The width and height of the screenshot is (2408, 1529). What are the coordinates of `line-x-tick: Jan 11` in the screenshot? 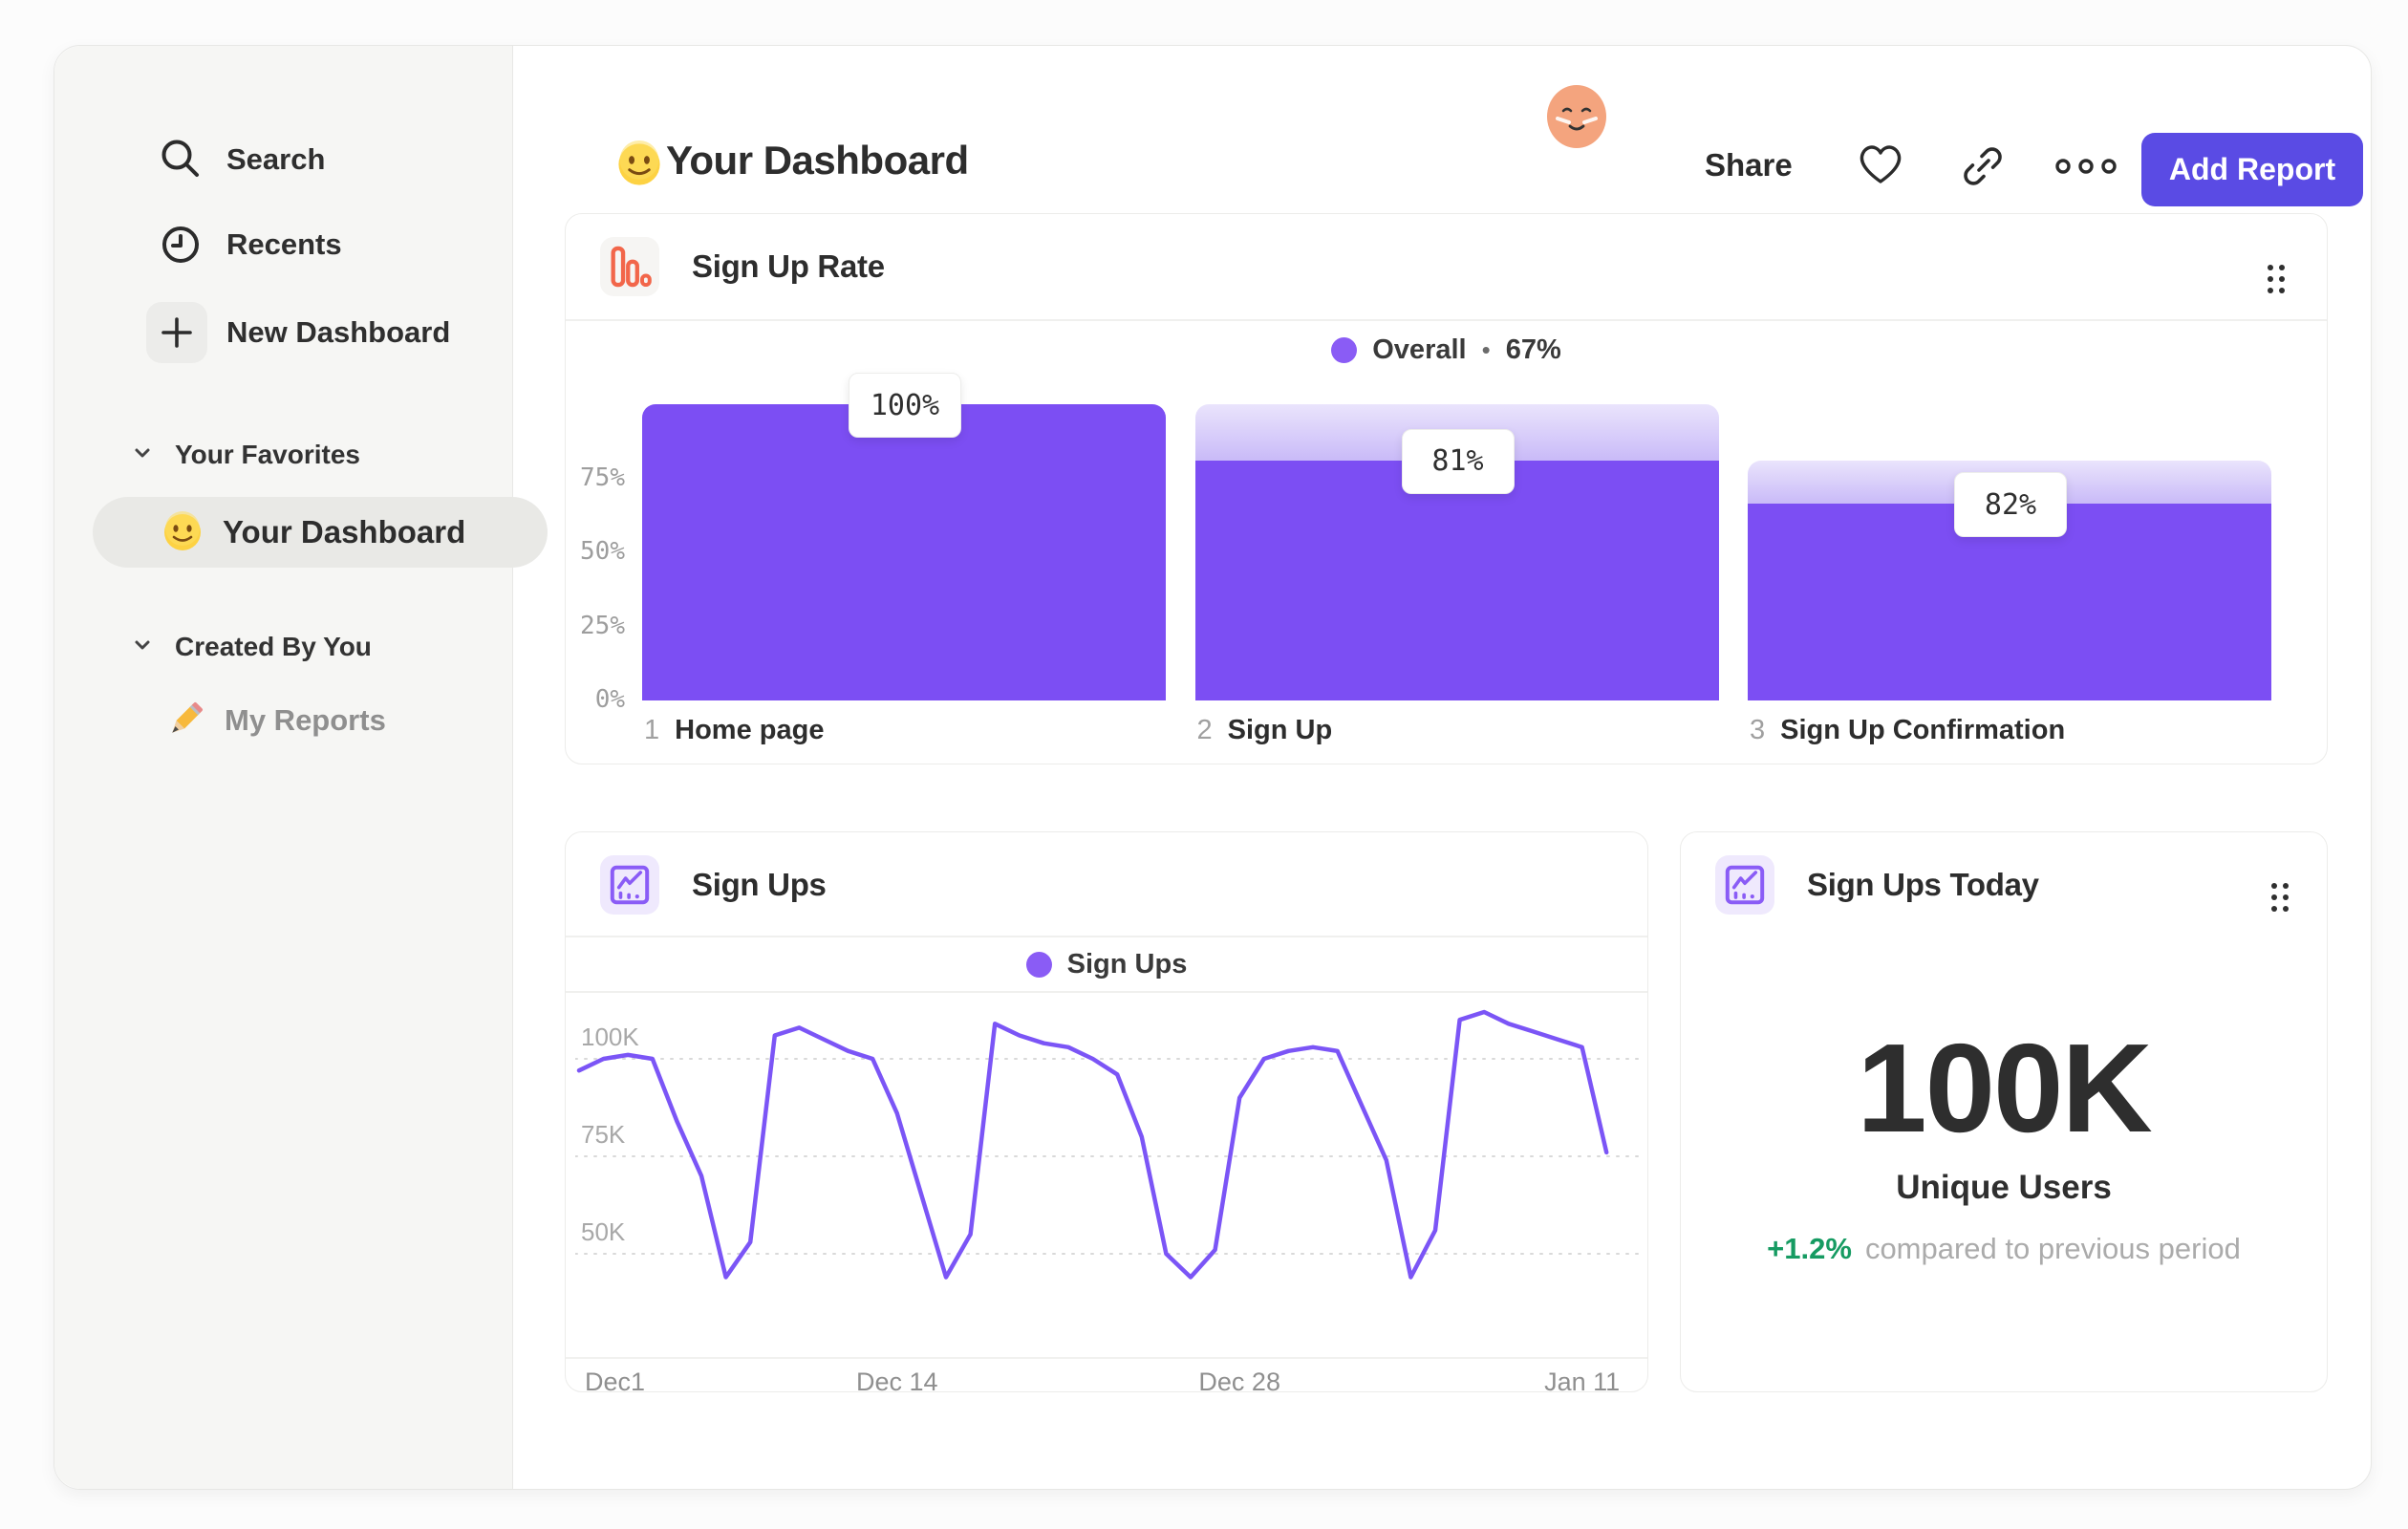 It's located at (1583, 1381).